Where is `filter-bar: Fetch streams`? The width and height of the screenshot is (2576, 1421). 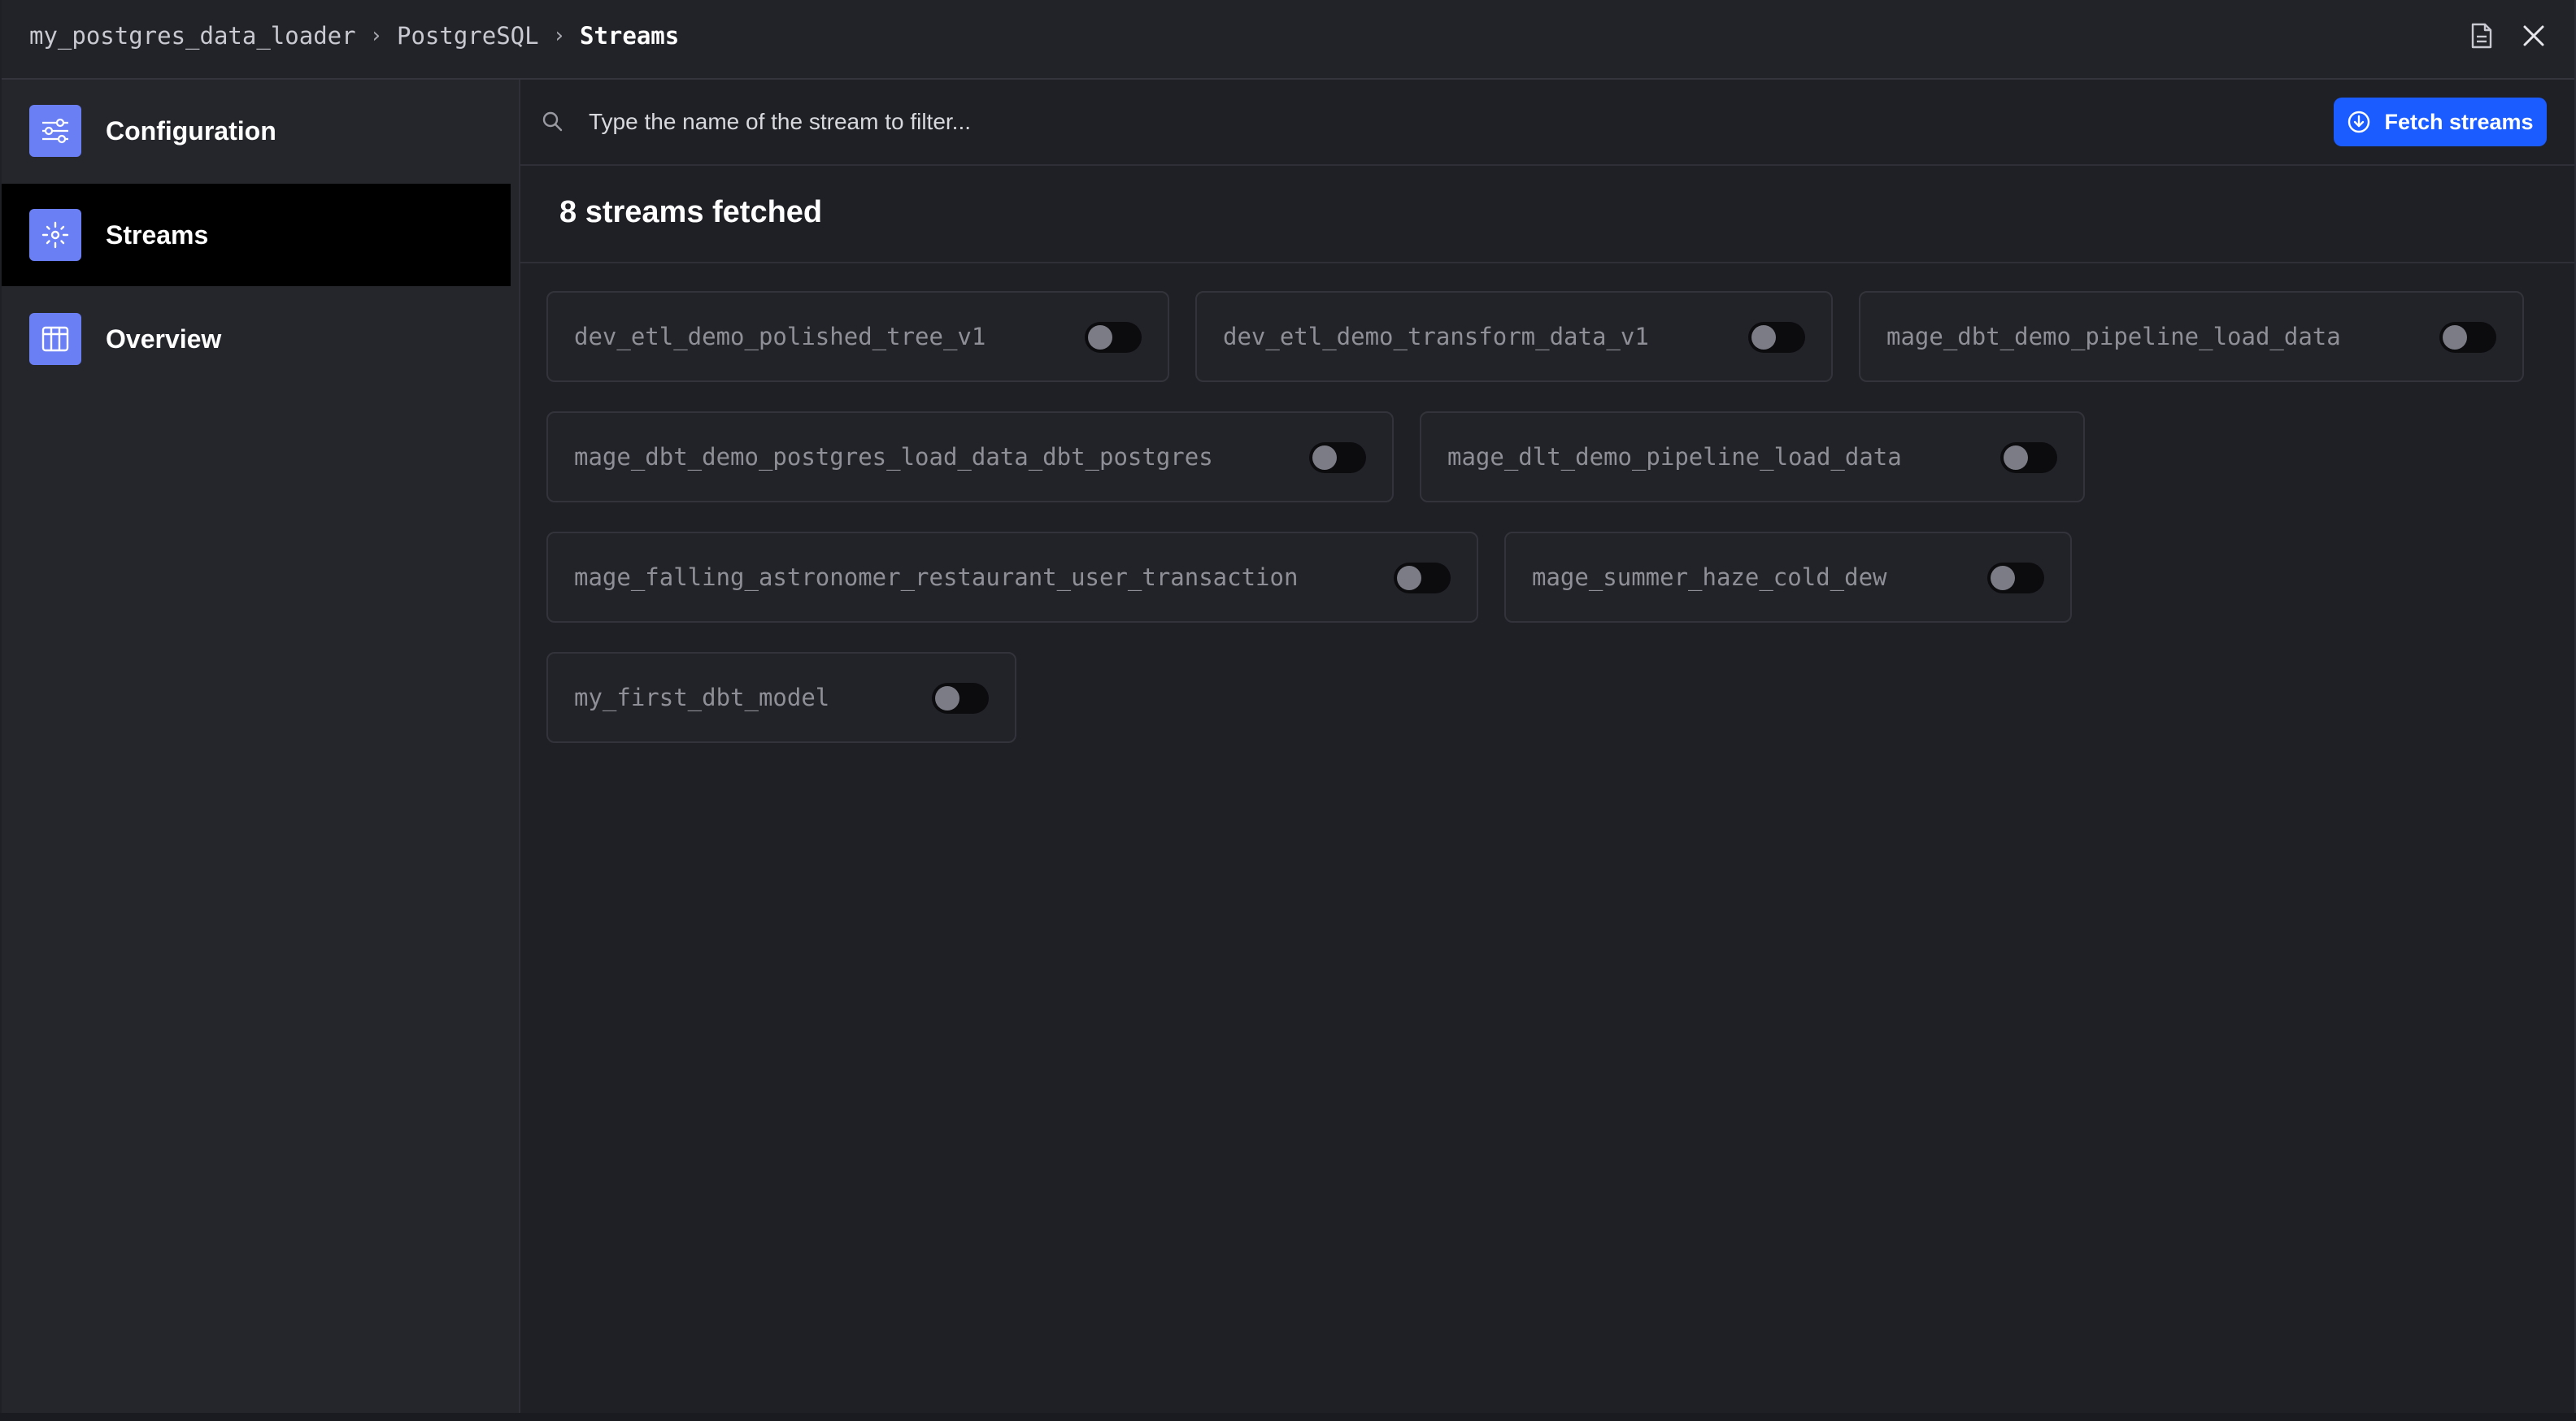 filter-bar: Fetch streams is located at coordinates (1547, 123).